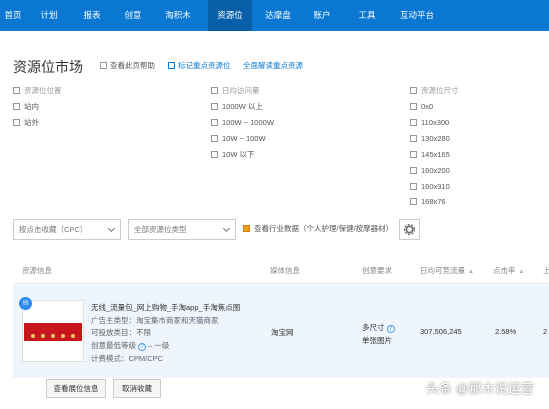 The image size is (549, 409). Describe the element at coordinates (322, 15) in the screenshot. I see `nav-item-account: 账户` at that location.